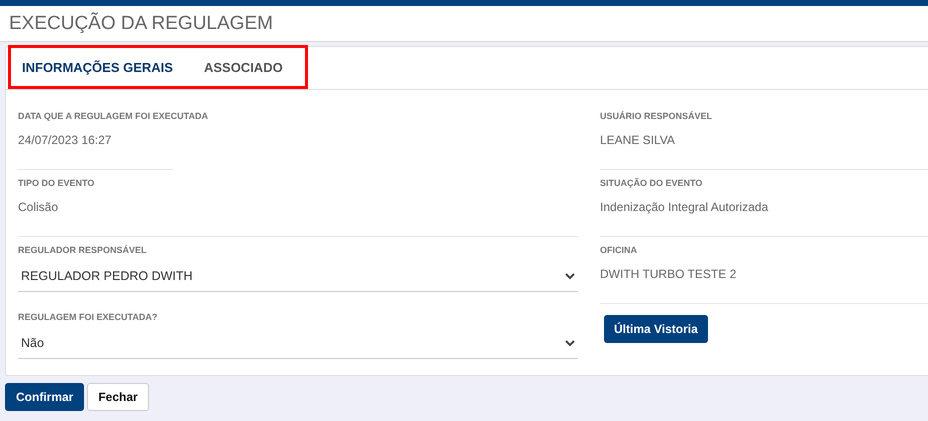 The height and width of the screenshot is (421, 928). Describe the element at coordinates (97, 67) in the screenshot. I see `tab: INFORMAÇÕES GERAIS` at that location.